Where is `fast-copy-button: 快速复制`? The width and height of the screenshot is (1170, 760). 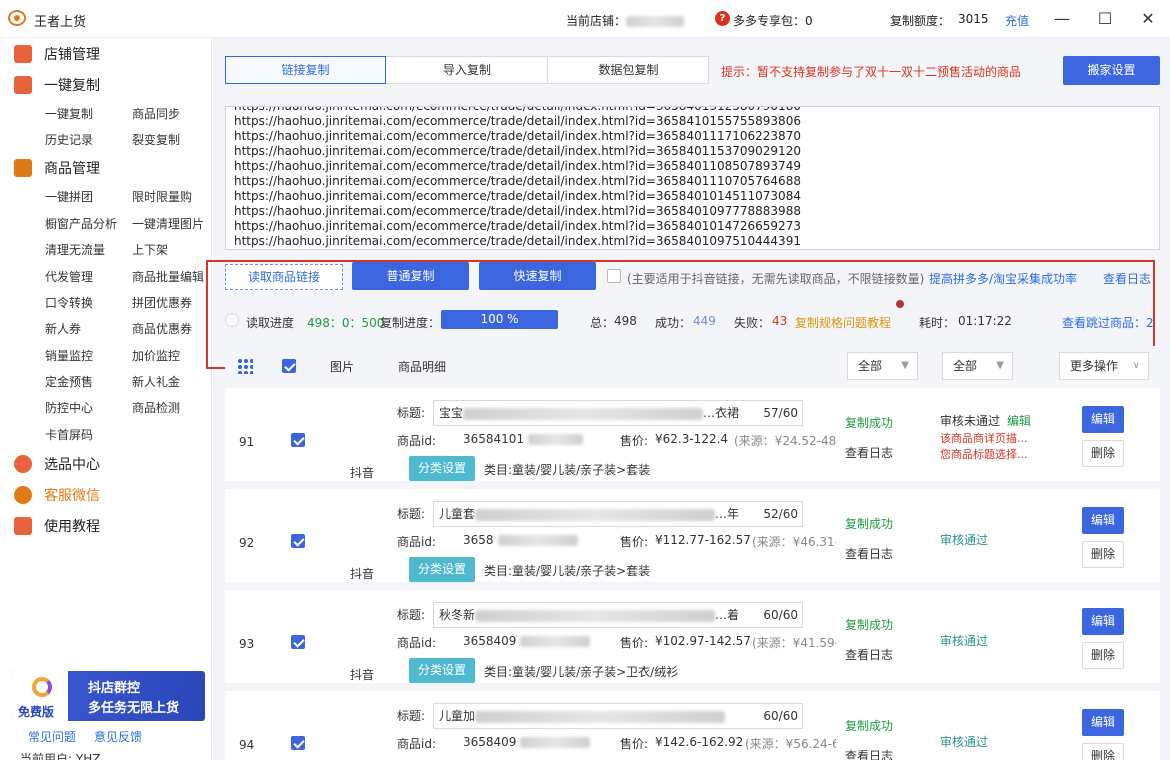 fast-copy-button: 快速复制 is located at coordinates (537, 276).